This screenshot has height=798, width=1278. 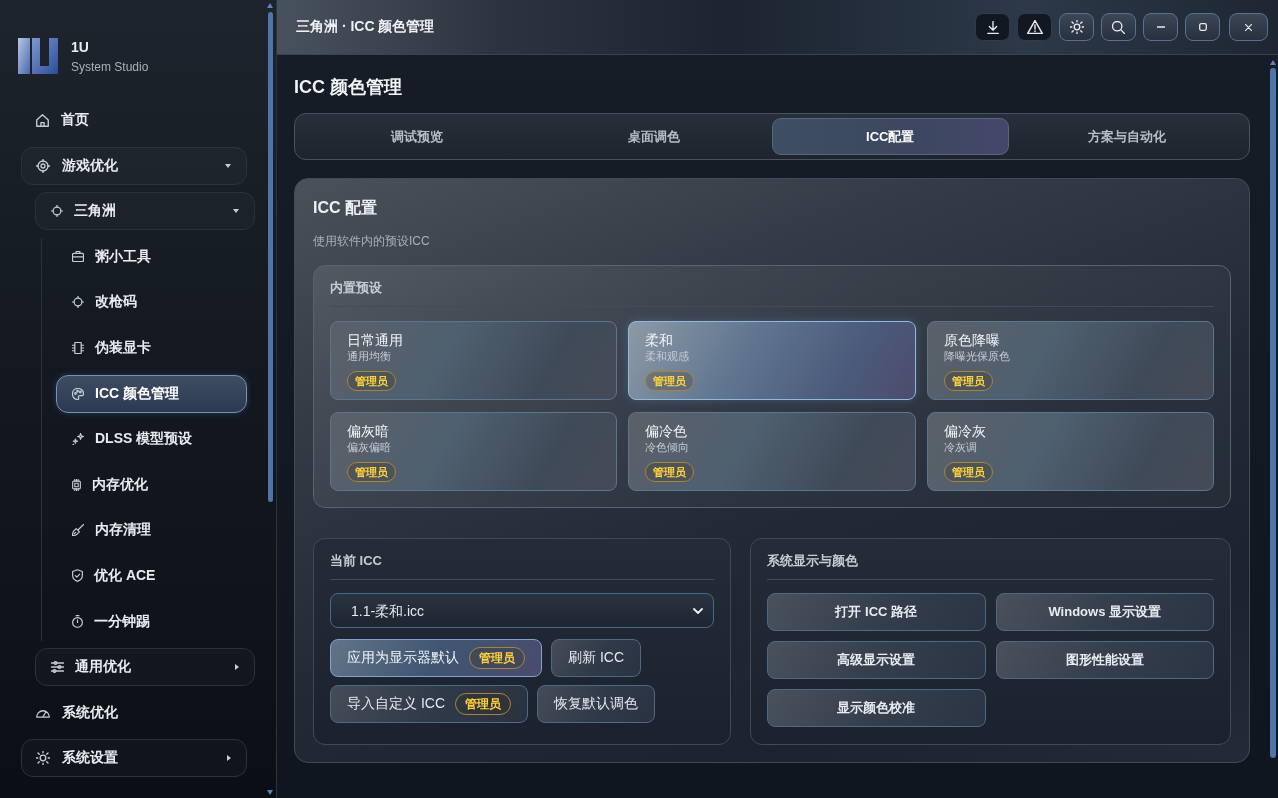 What do you see at coordinates (964, 431) in the screenshot?
I see `preset-name: 偏冷灰` at bounding box center [964, 431].